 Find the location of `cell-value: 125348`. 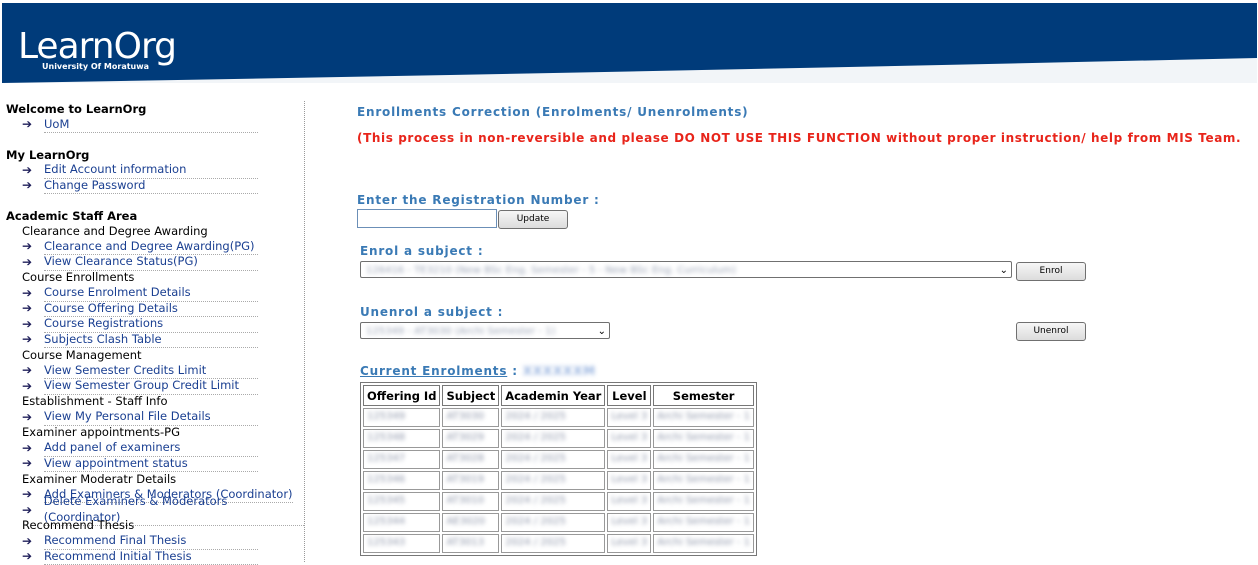

cell-value: 125348 is located at coordinates (386, 437).